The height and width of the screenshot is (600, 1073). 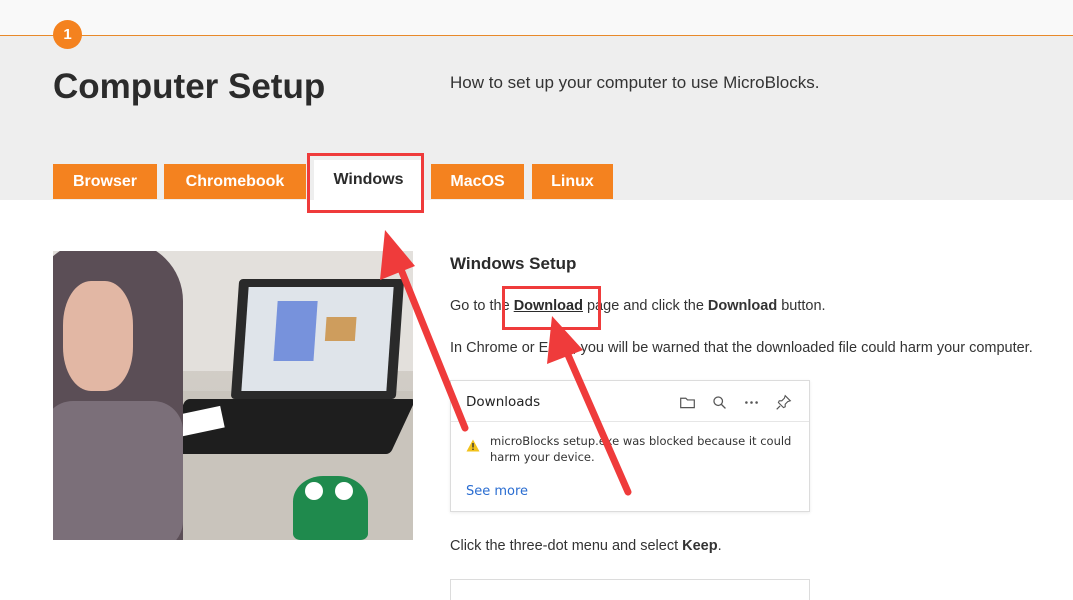 What do you see at coordinates (751, 402) in the screenshot?
I see `more-icon` at bounding box center [751, 402].